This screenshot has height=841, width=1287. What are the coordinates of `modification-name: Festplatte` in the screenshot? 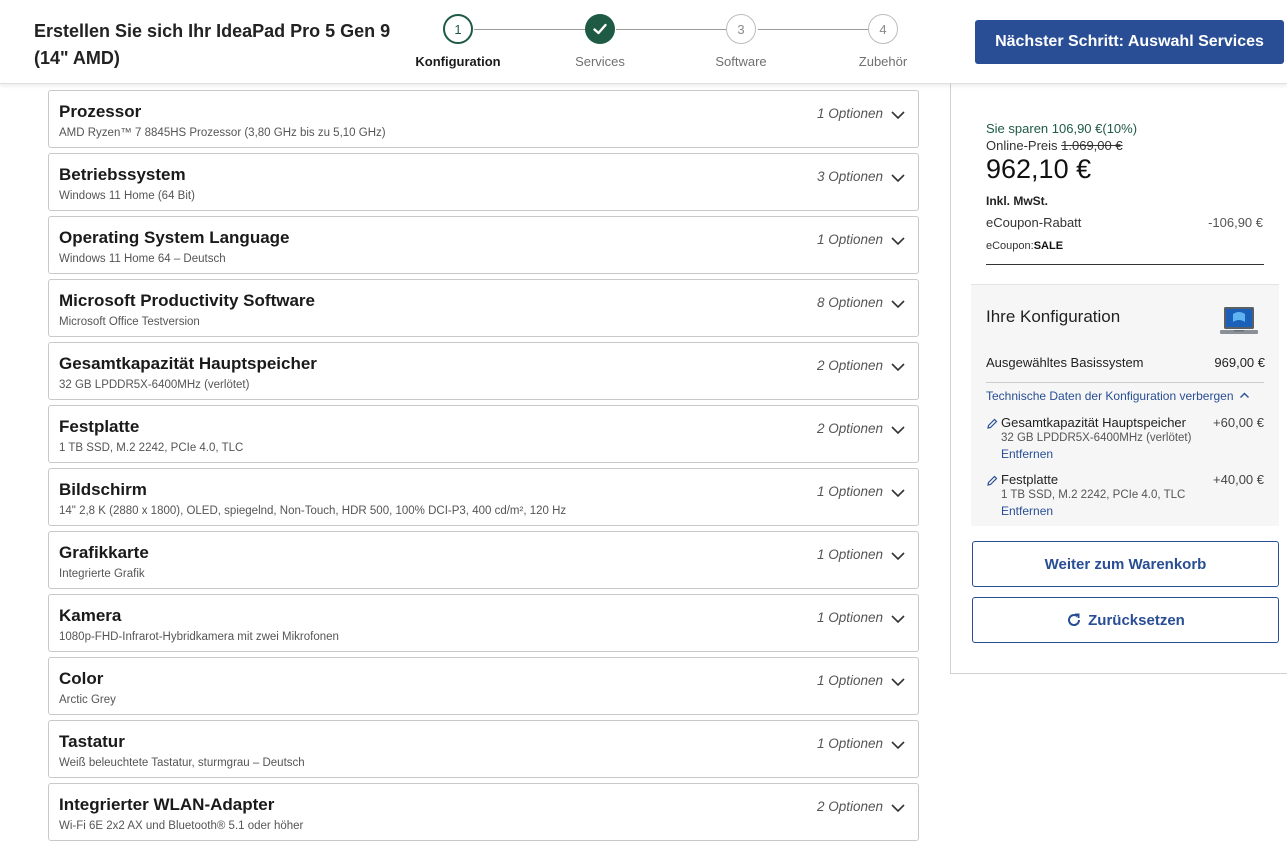 It's located at (1030, 479).